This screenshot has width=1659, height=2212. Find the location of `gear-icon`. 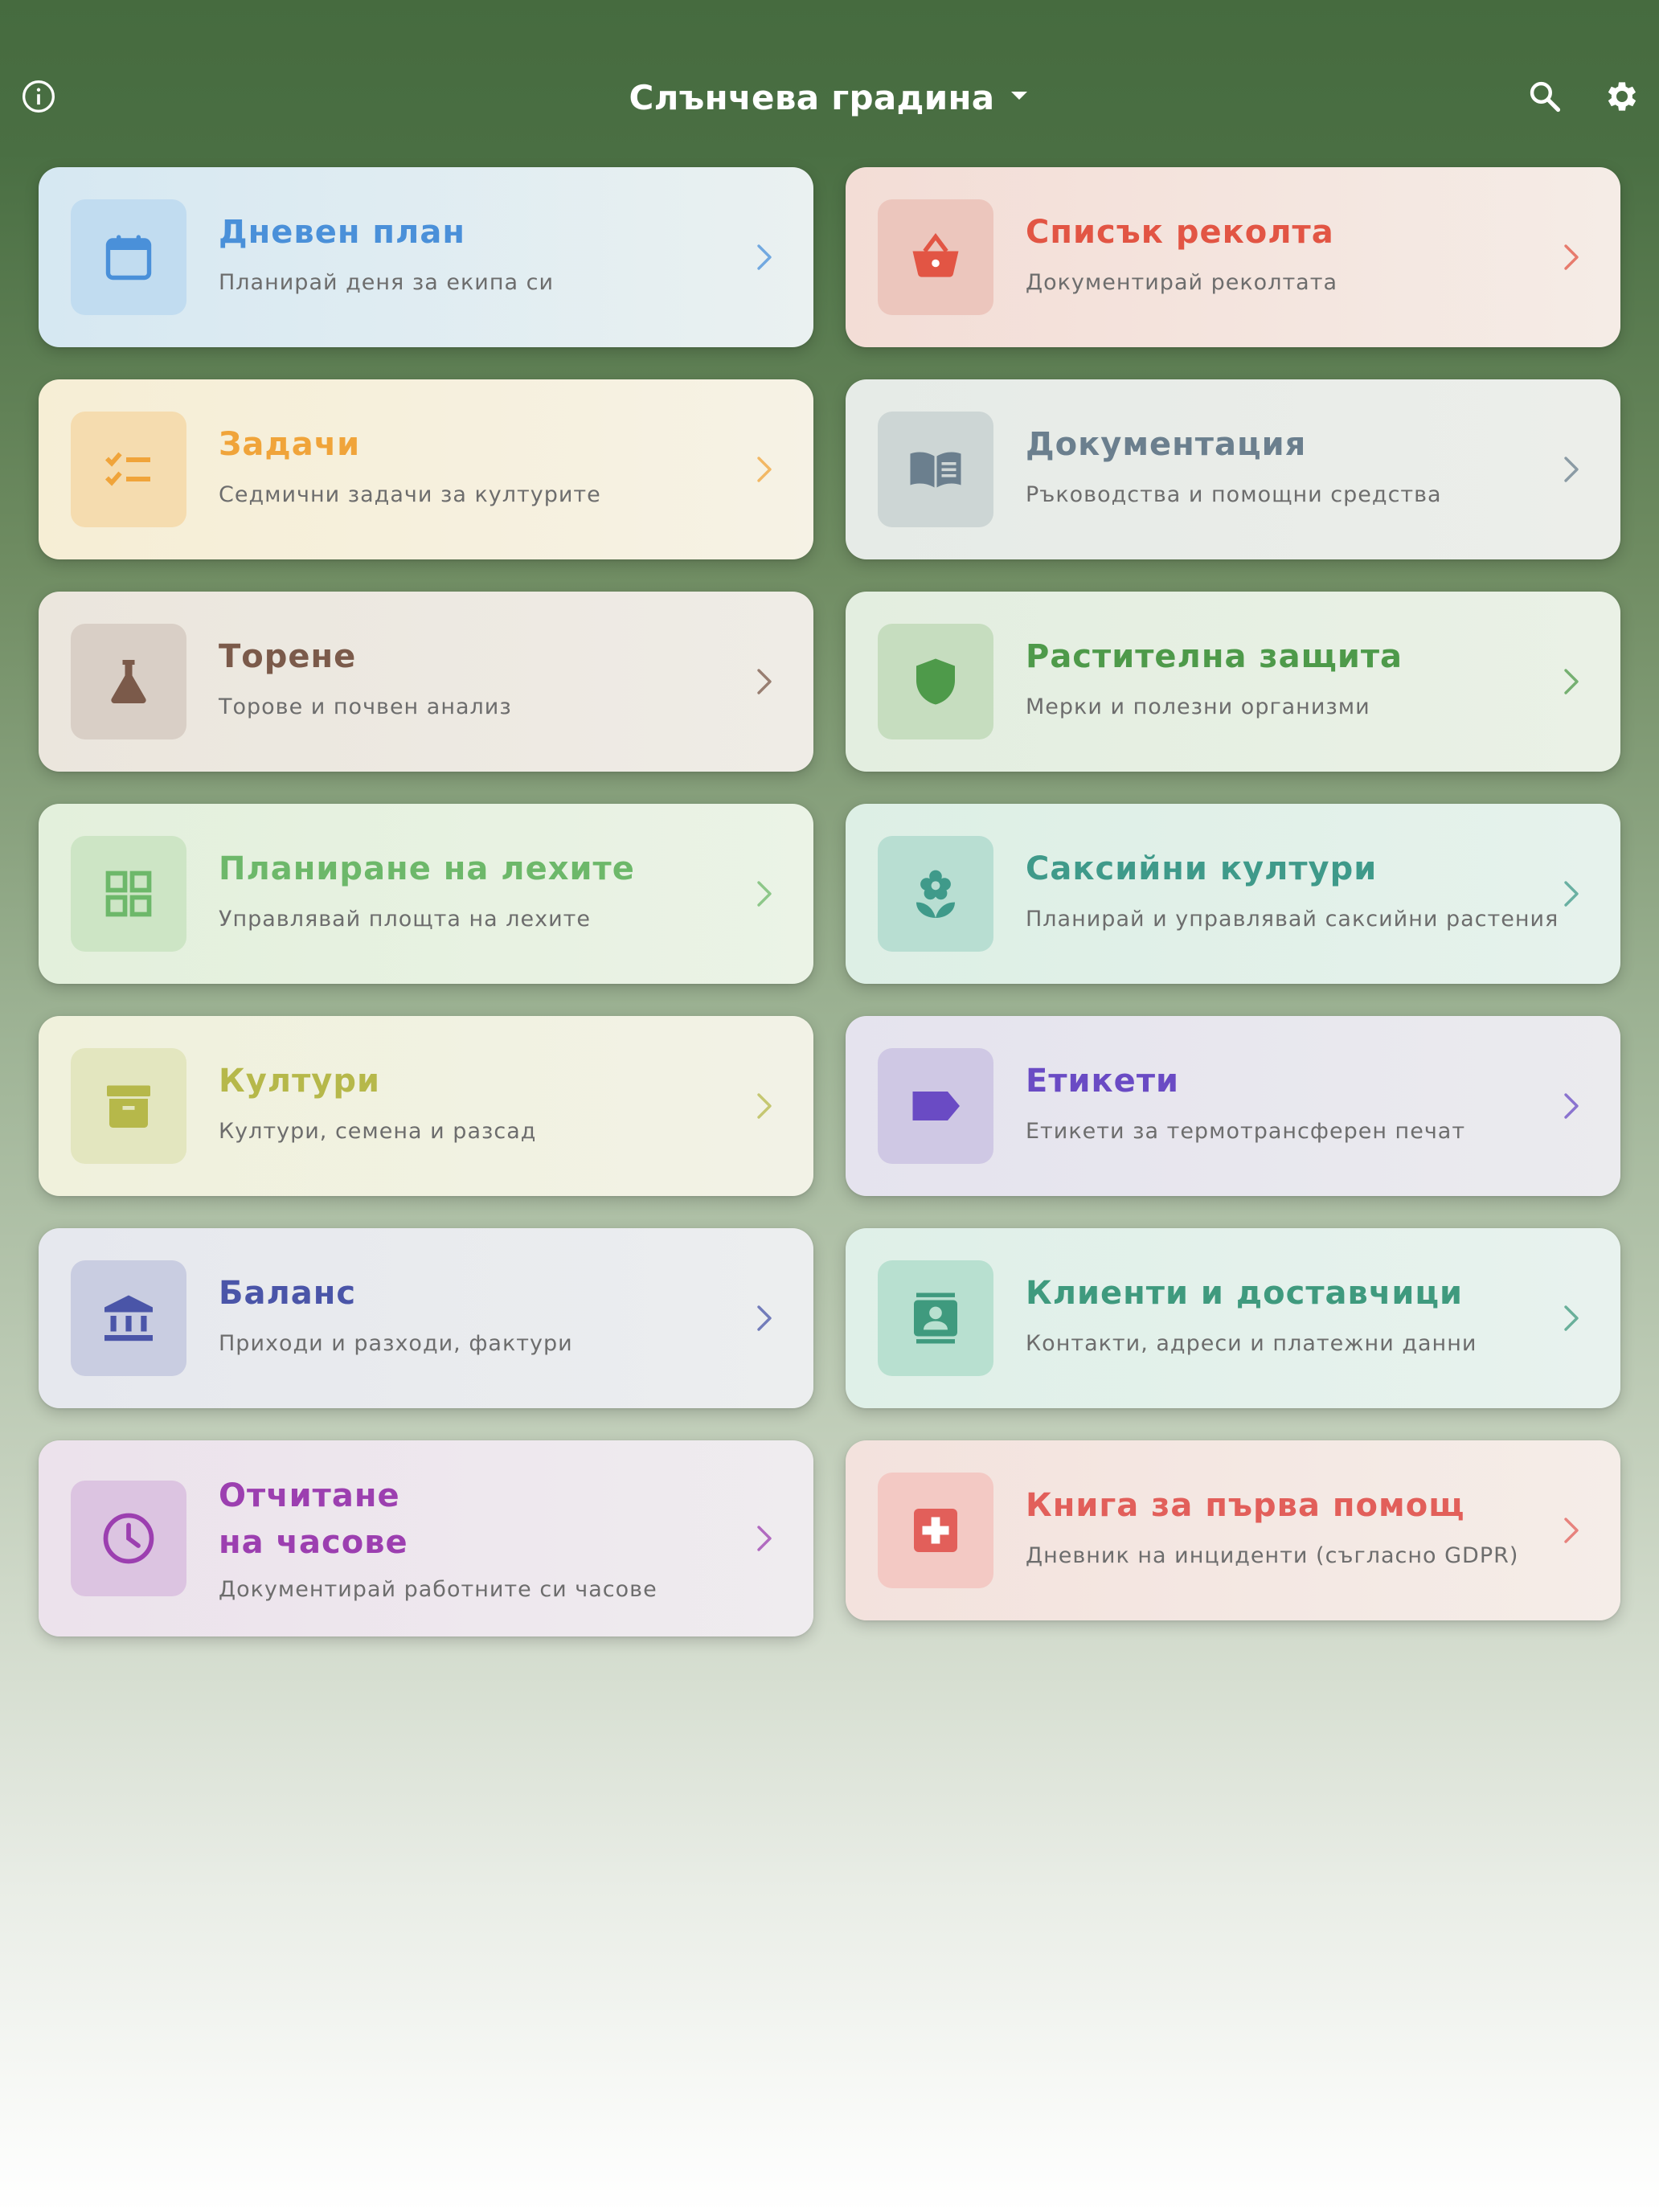

gear-icon is located at coordinates (1622, 96).